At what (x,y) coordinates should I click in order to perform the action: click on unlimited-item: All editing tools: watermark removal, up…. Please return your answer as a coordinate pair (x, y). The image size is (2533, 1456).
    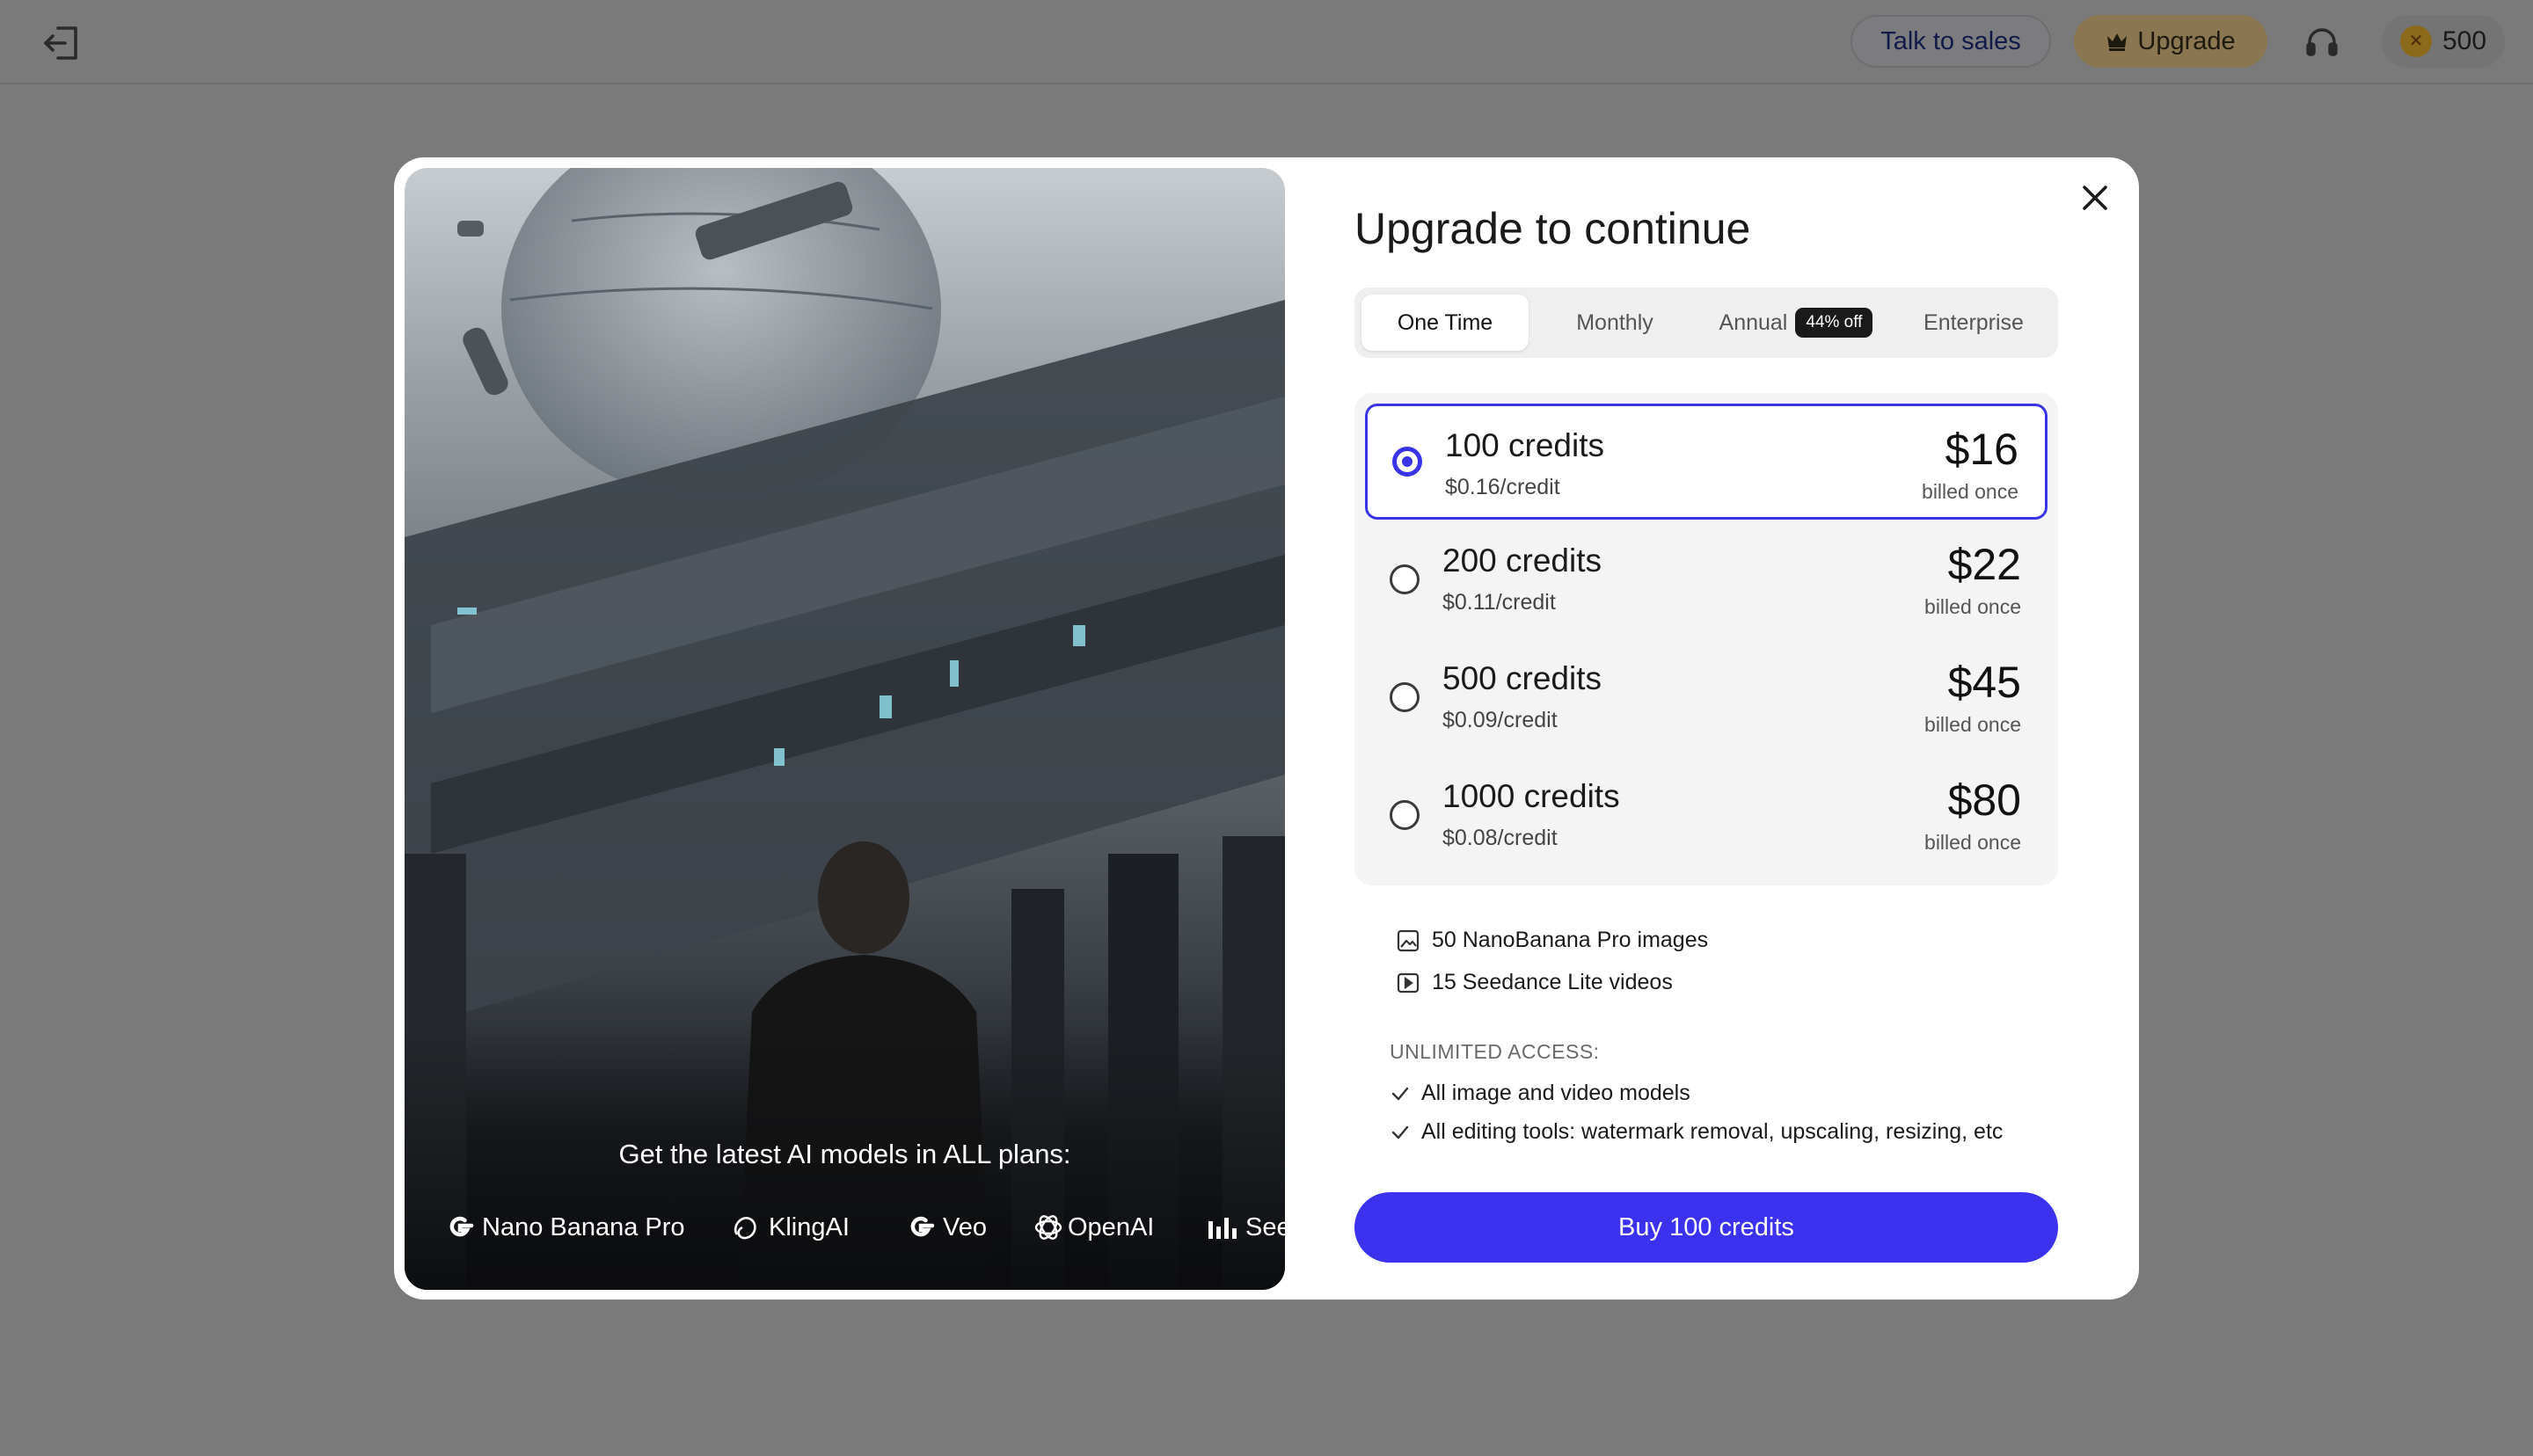
    Looking at the image, I should click on (1696, 1132).